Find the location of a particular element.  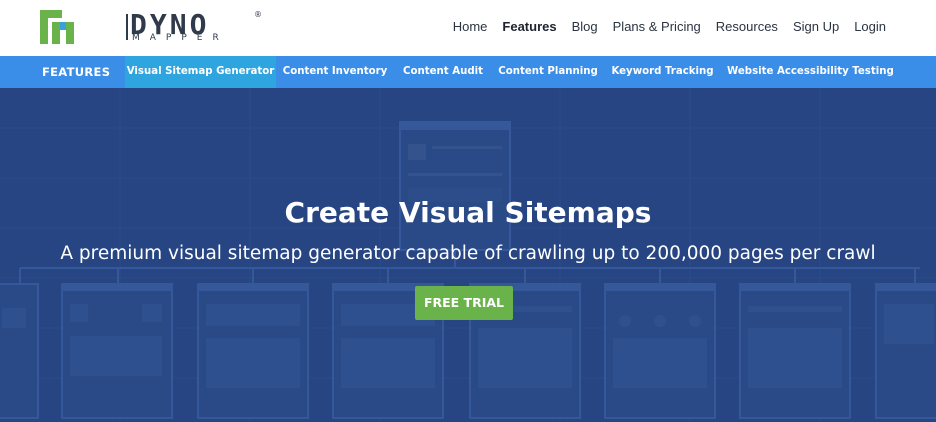

logo-subtitle: MAPPER is located at coordinates (180, 38).